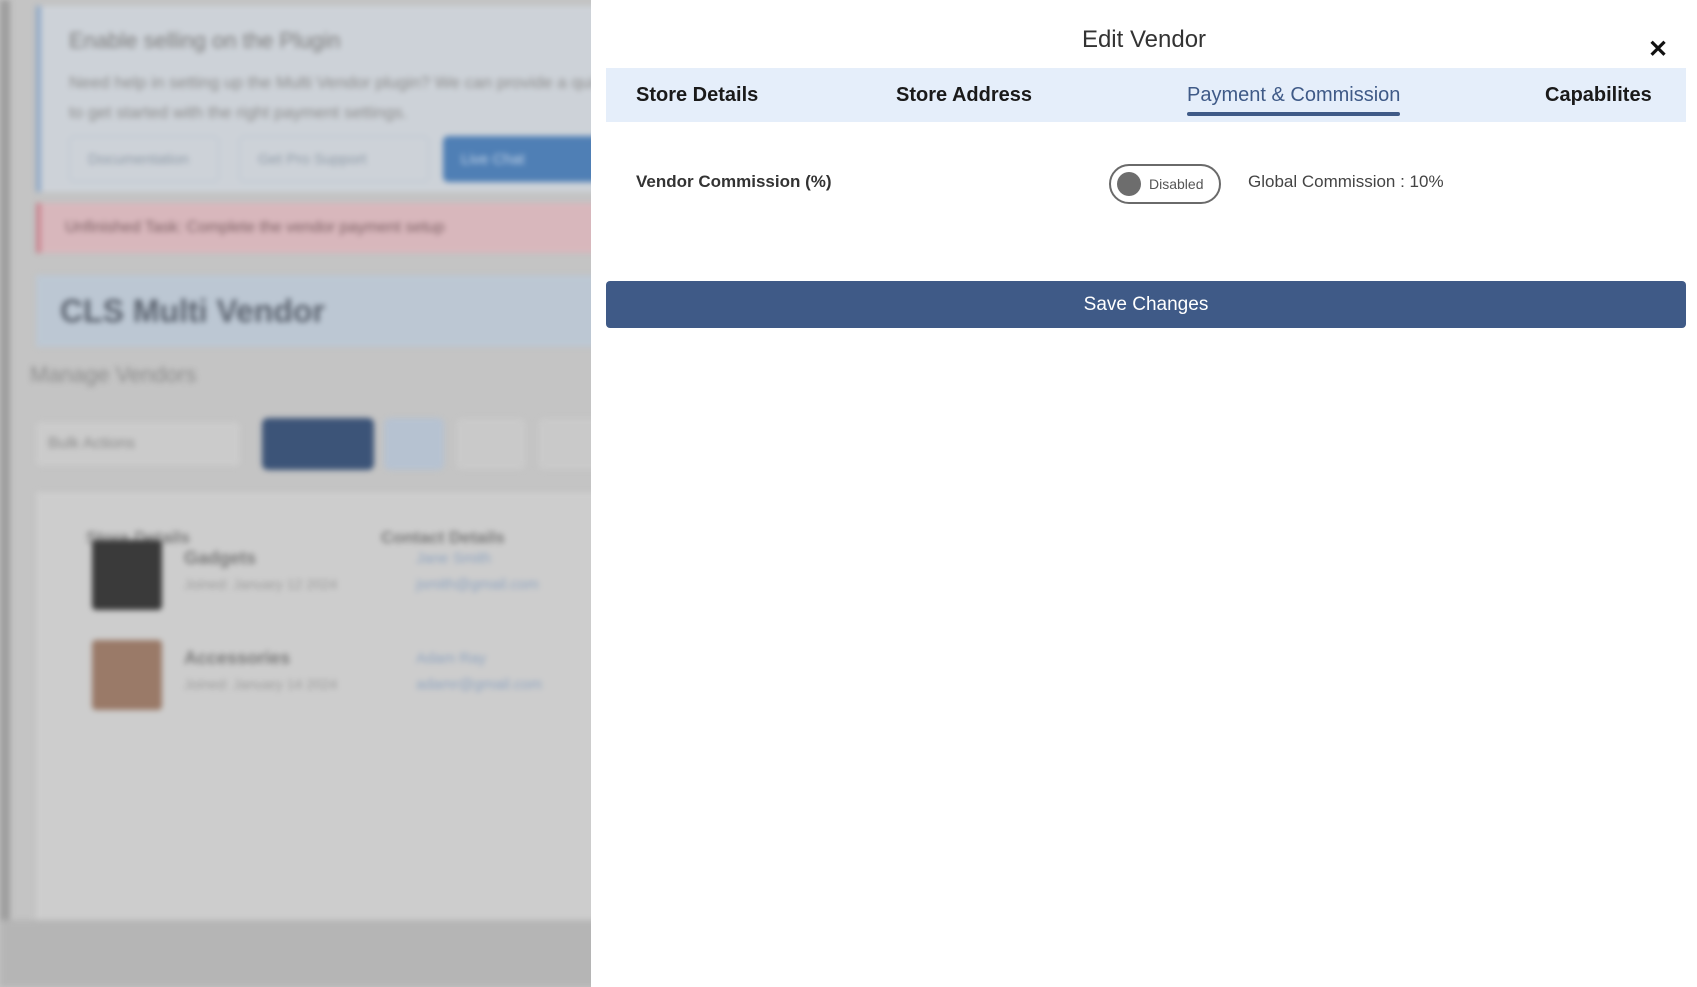 The width and height of the screenshot is (1697, 987). I want to click on background-header-title: CLS Multi Vendor, so click(192, 311).